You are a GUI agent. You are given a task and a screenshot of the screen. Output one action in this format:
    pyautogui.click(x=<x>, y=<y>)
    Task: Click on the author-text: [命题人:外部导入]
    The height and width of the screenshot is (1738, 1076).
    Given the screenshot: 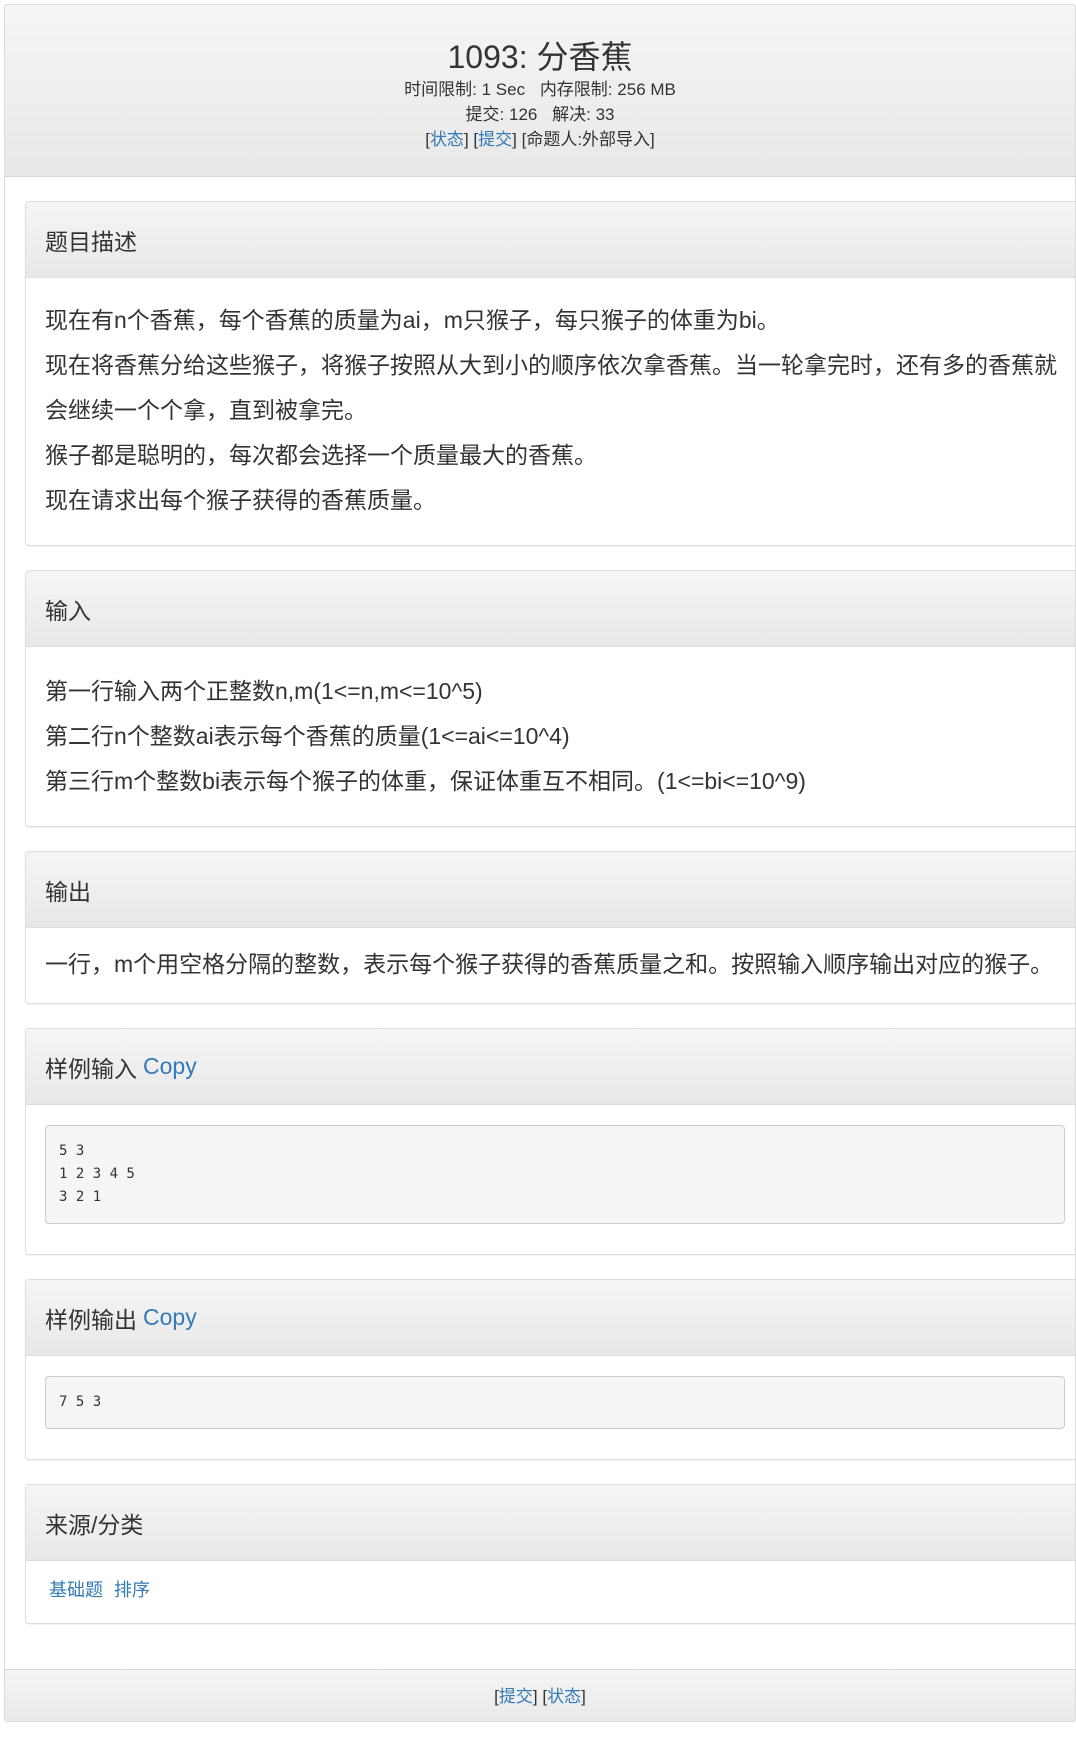 What is the action you would take?
    pyautogui.click(x=588, y=139)
    